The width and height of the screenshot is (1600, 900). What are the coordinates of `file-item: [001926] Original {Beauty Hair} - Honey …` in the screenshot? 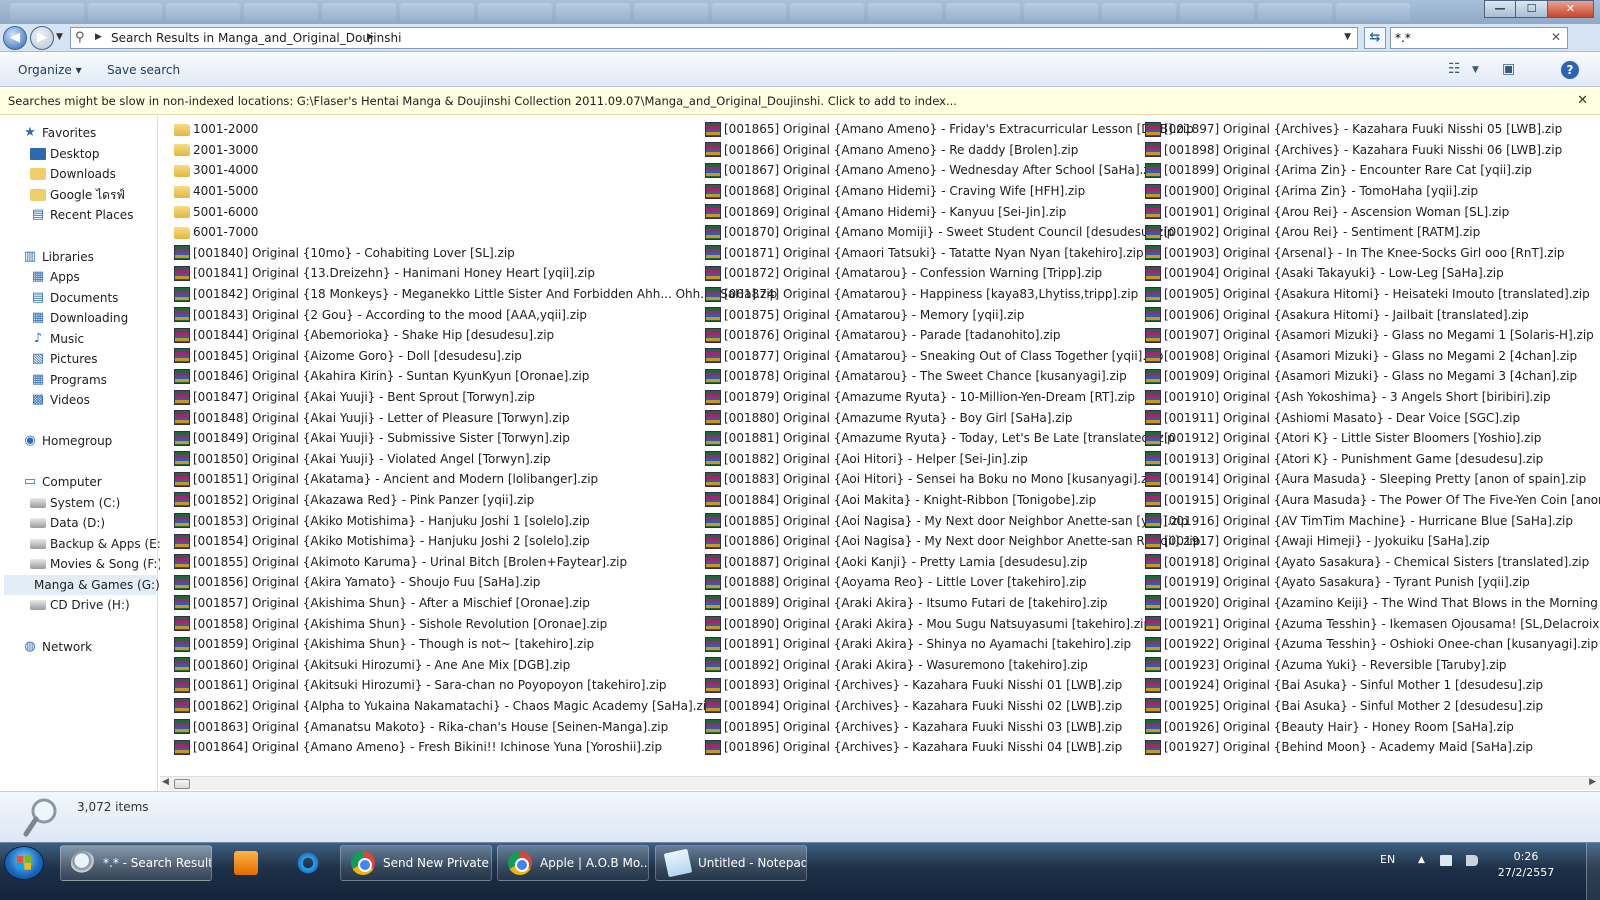 It's located at (1372, 726).